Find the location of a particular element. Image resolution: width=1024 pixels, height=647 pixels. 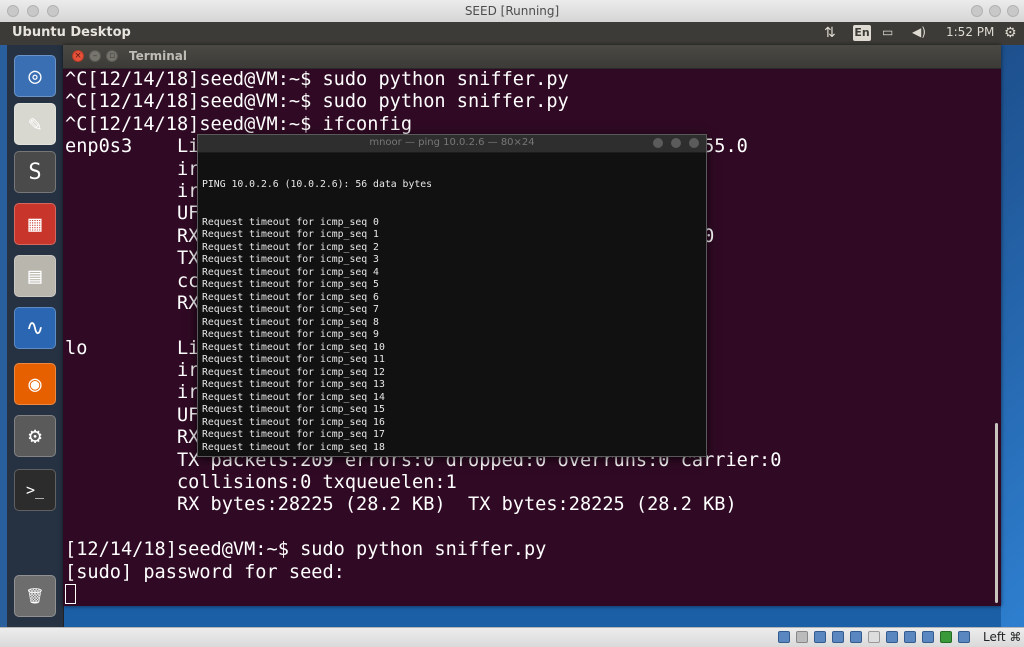

ping-line: Request timeout for icmp_seq 2 is located at coordinates (290, 247).